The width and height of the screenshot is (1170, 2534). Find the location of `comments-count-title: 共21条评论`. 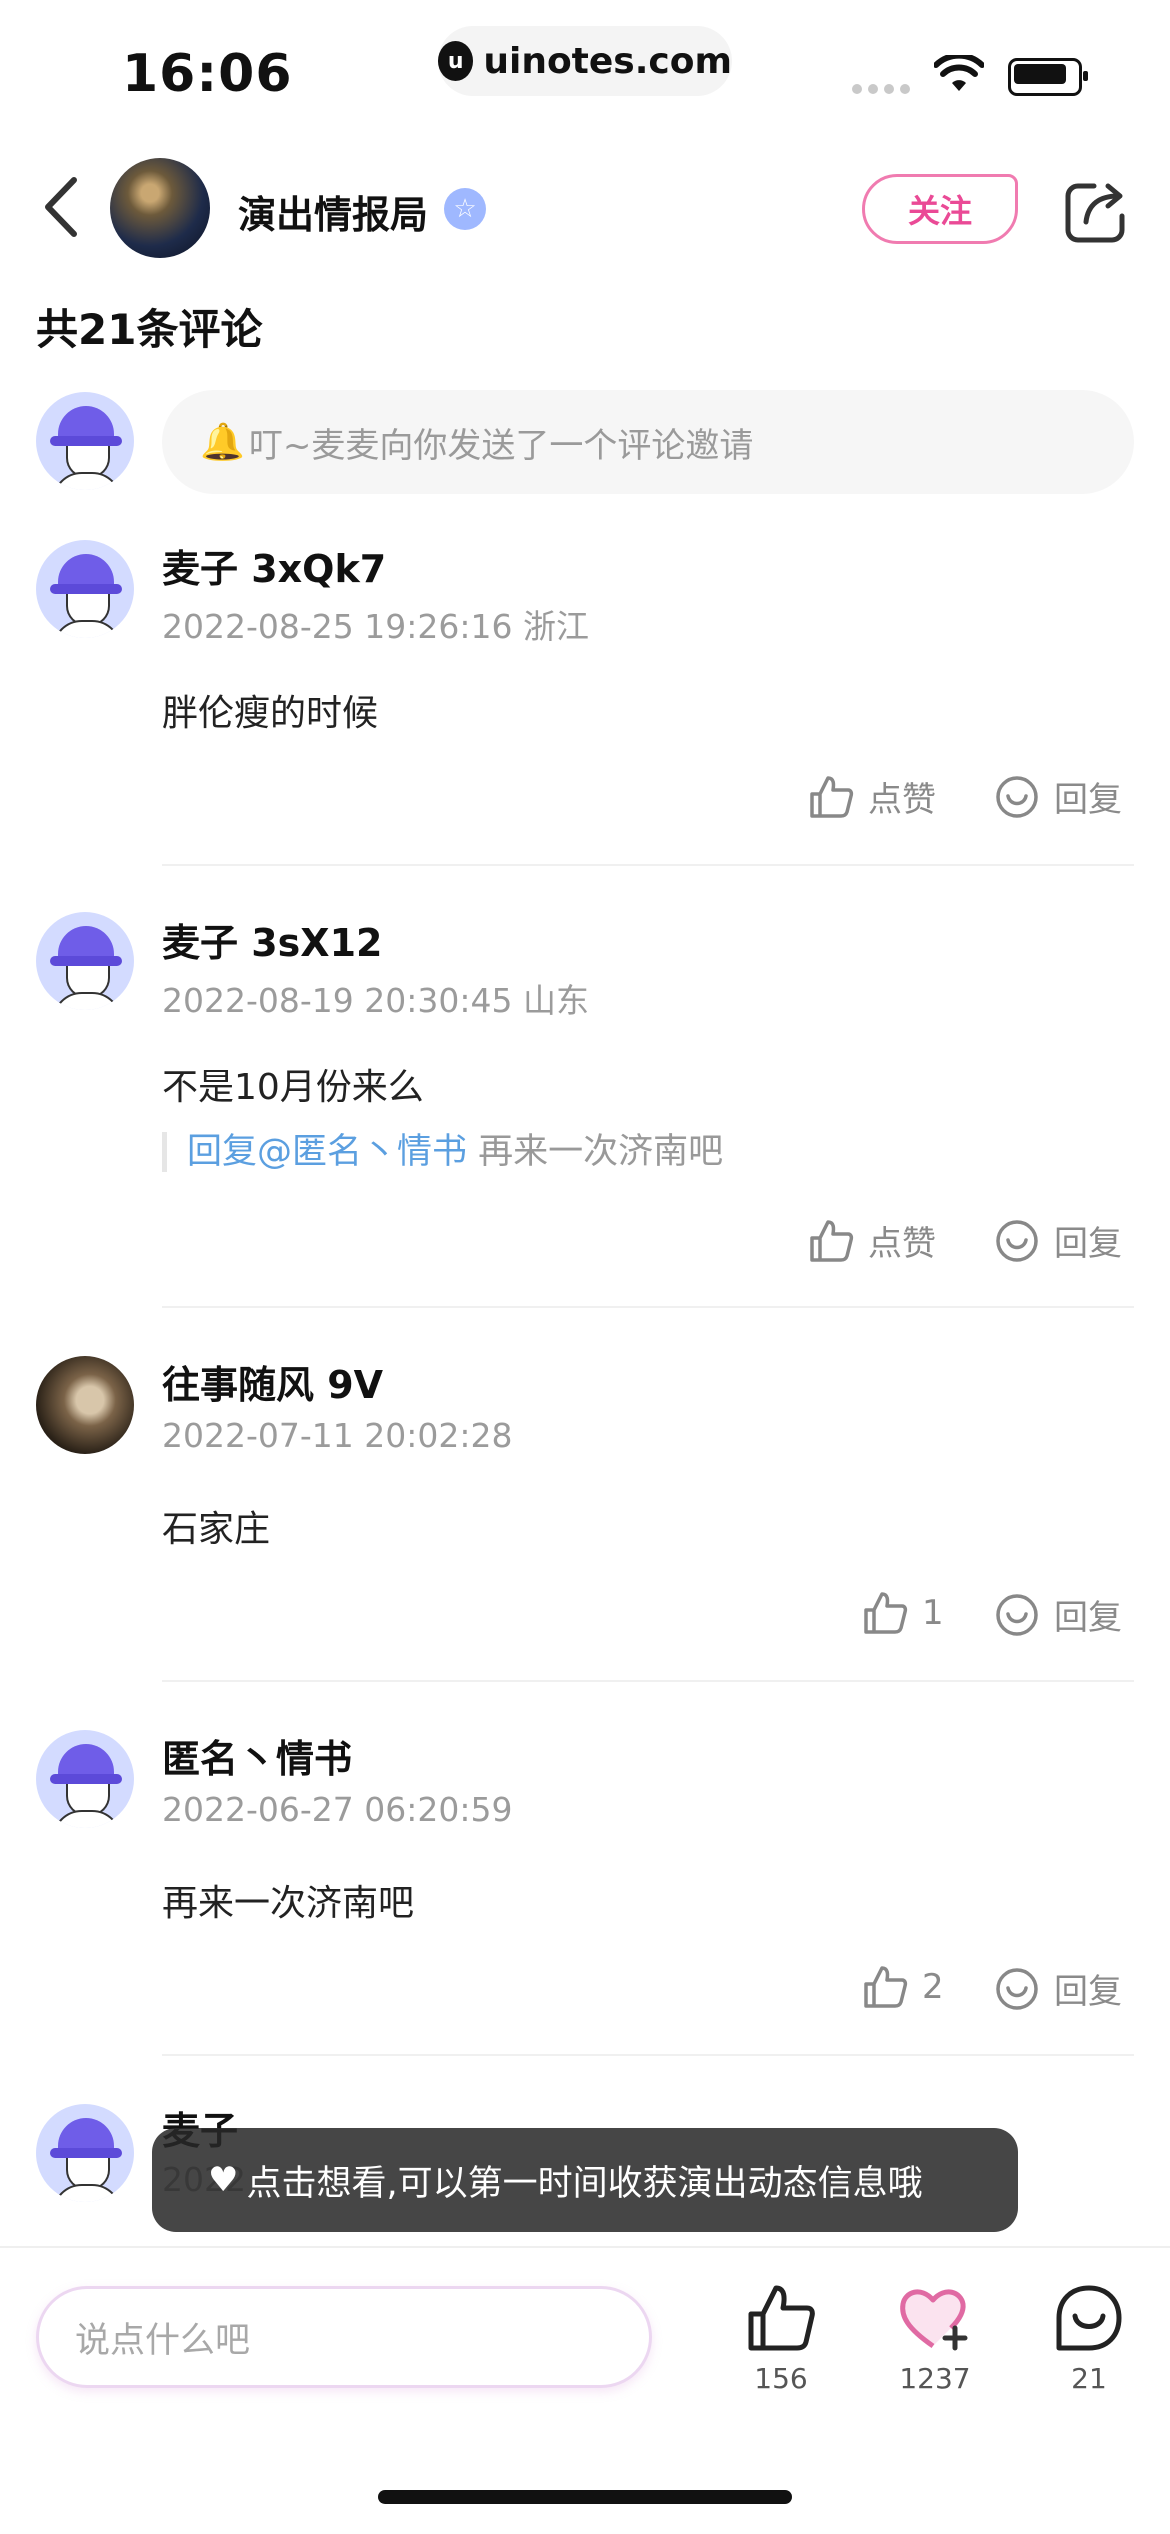

comments-count-title: 共21条评论 is located at coordinates (149, 329).